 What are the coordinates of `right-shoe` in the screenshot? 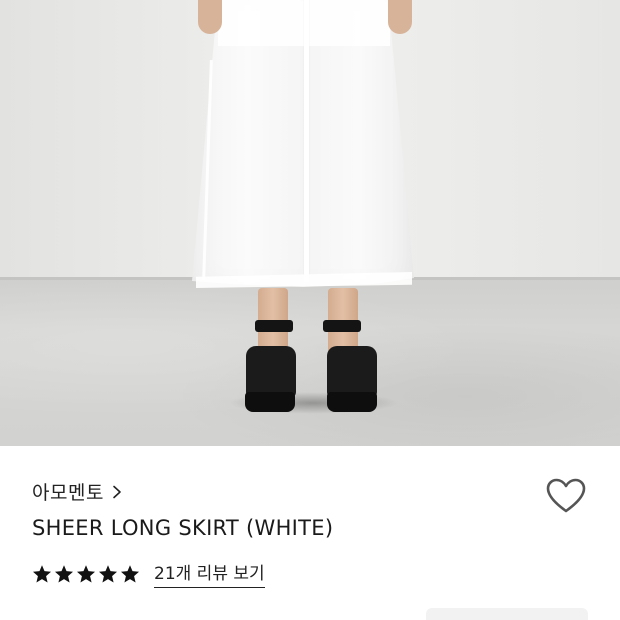 It's located at (352, 372).